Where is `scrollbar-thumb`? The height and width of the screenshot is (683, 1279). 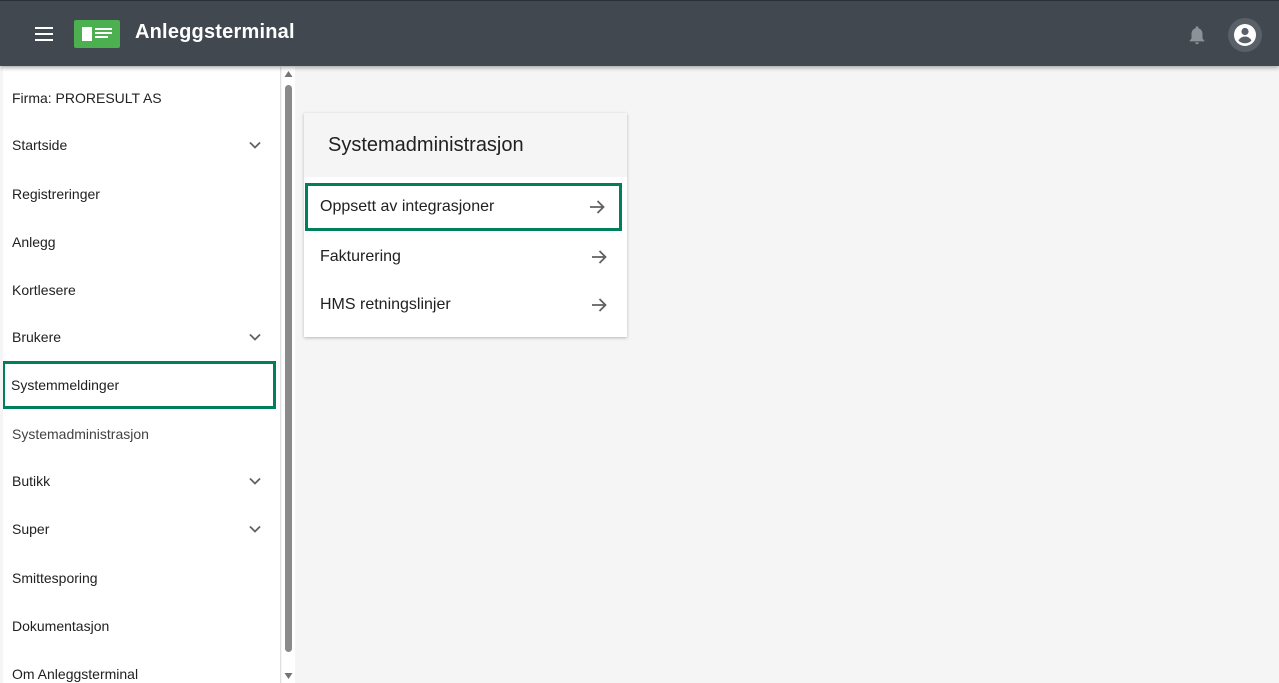
scrollbar-thumb is located at coordinates (288, 368).